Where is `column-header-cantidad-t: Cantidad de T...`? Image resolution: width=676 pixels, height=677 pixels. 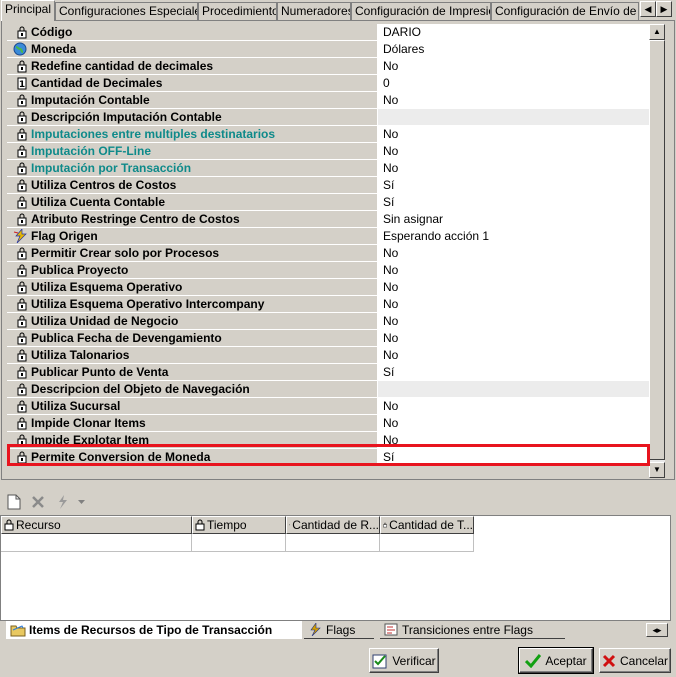
column-header-cantidad-t: Cantidad de T... is located at coordinates (427, 525).